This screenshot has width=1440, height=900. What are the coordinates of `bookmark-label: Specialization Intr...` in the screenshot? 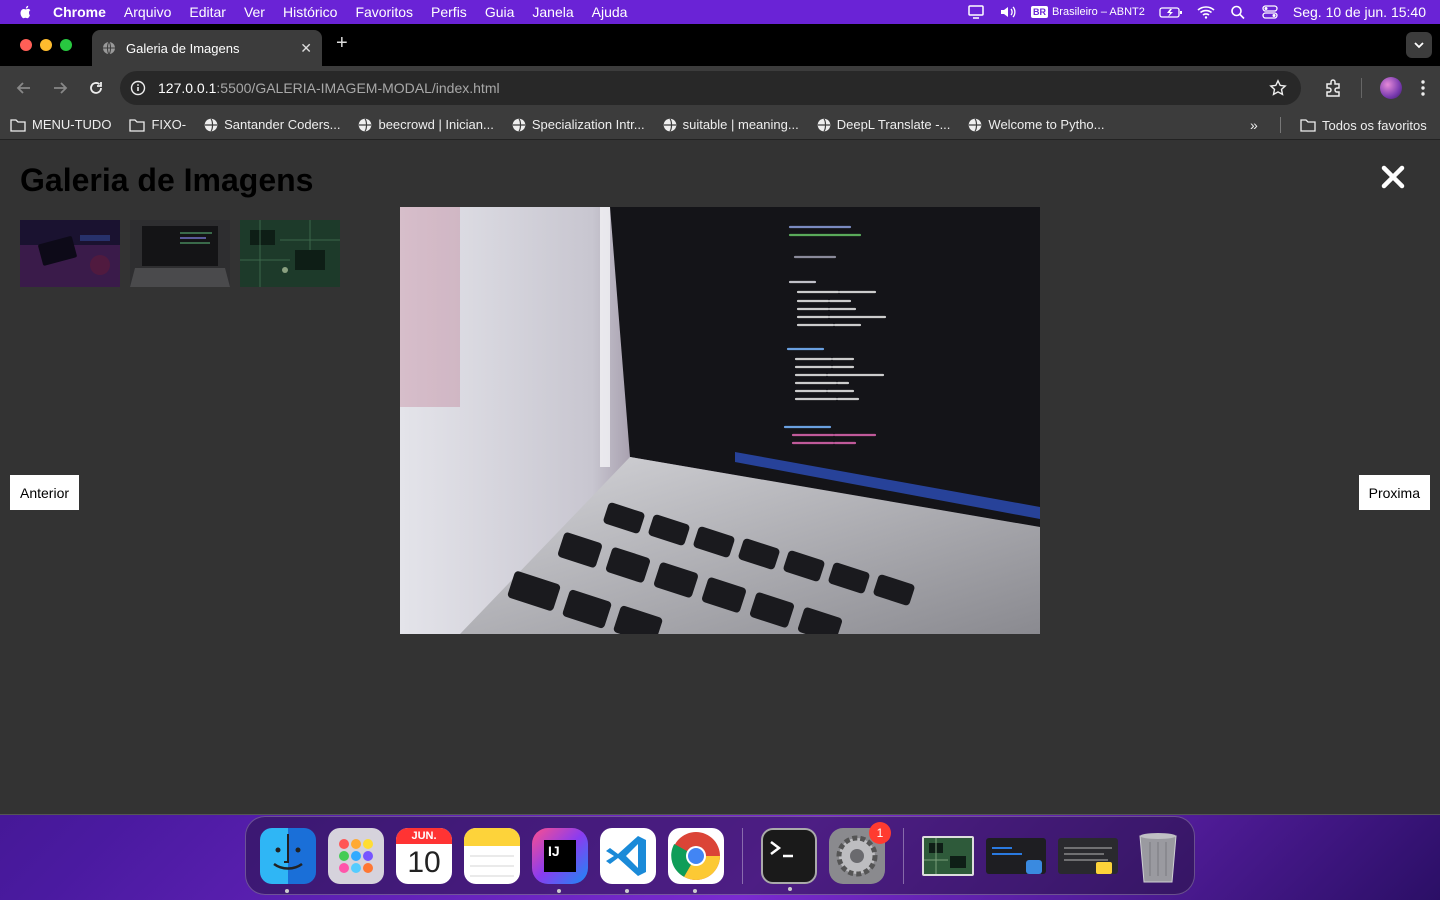 It's located at (588, 124).